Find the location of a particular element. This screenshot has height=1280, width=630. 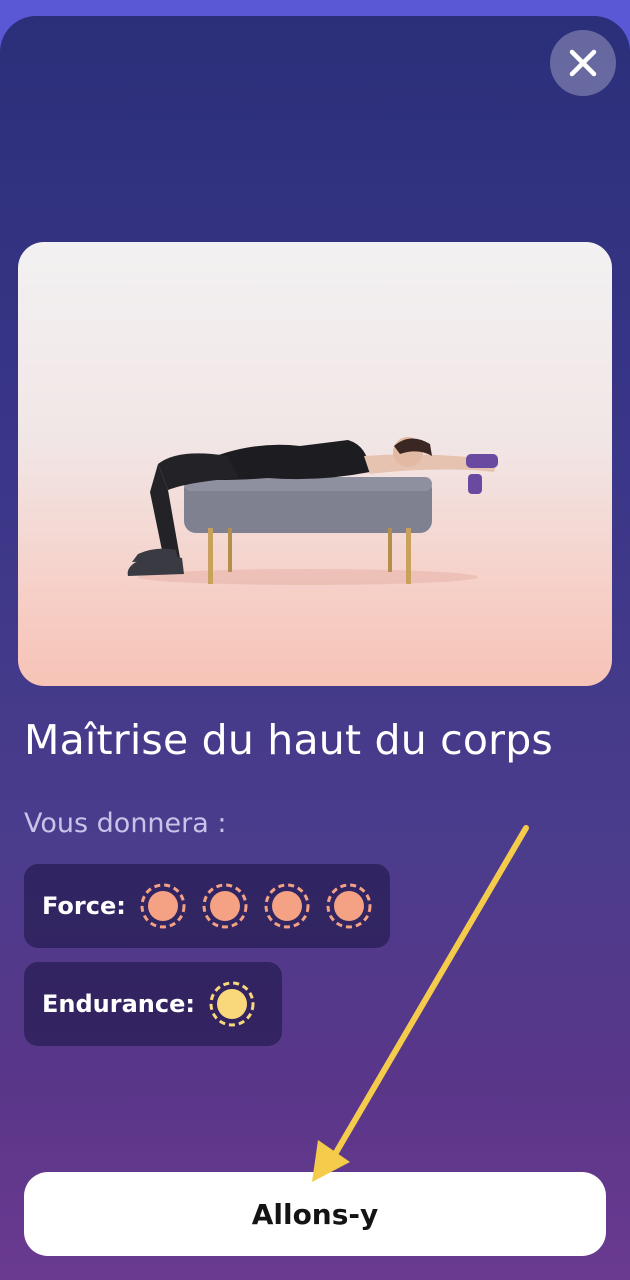

endurance-level-dot is located at coordinates (232, 1004).